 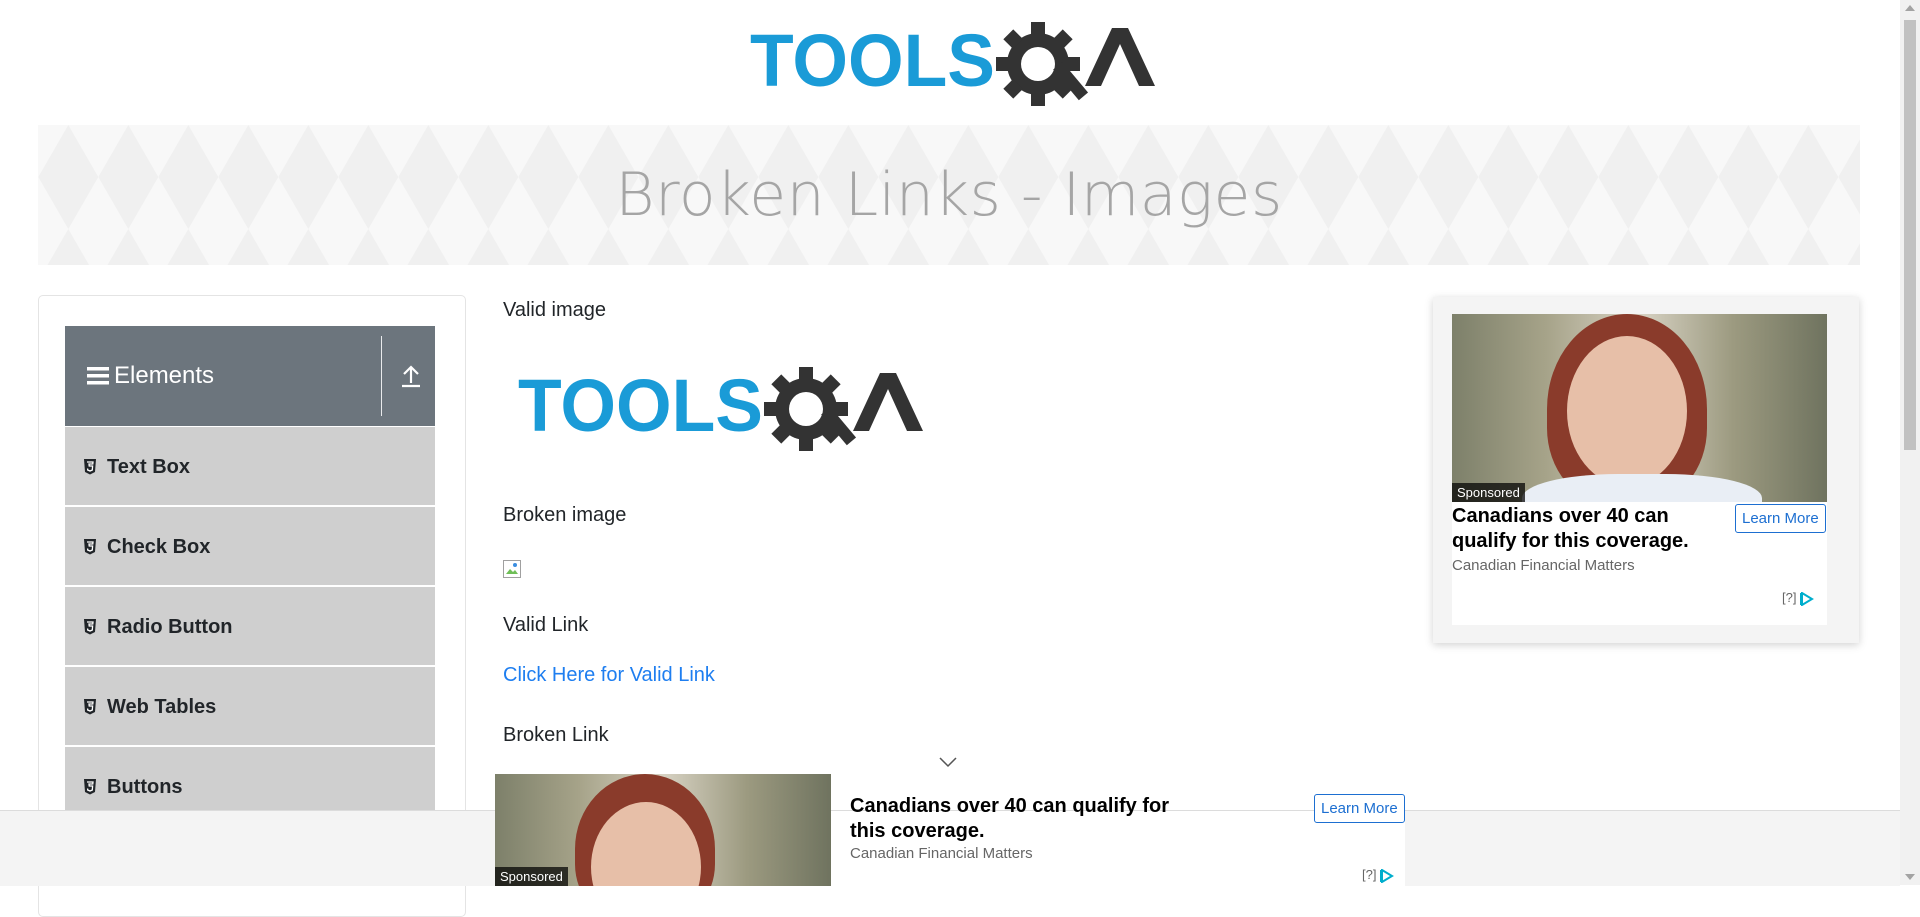 What do you see at coordinates (250, 625) in the screenshot?
I see `sidebar-item-radio-button: Radio Button` at bounding box center [250, 625].